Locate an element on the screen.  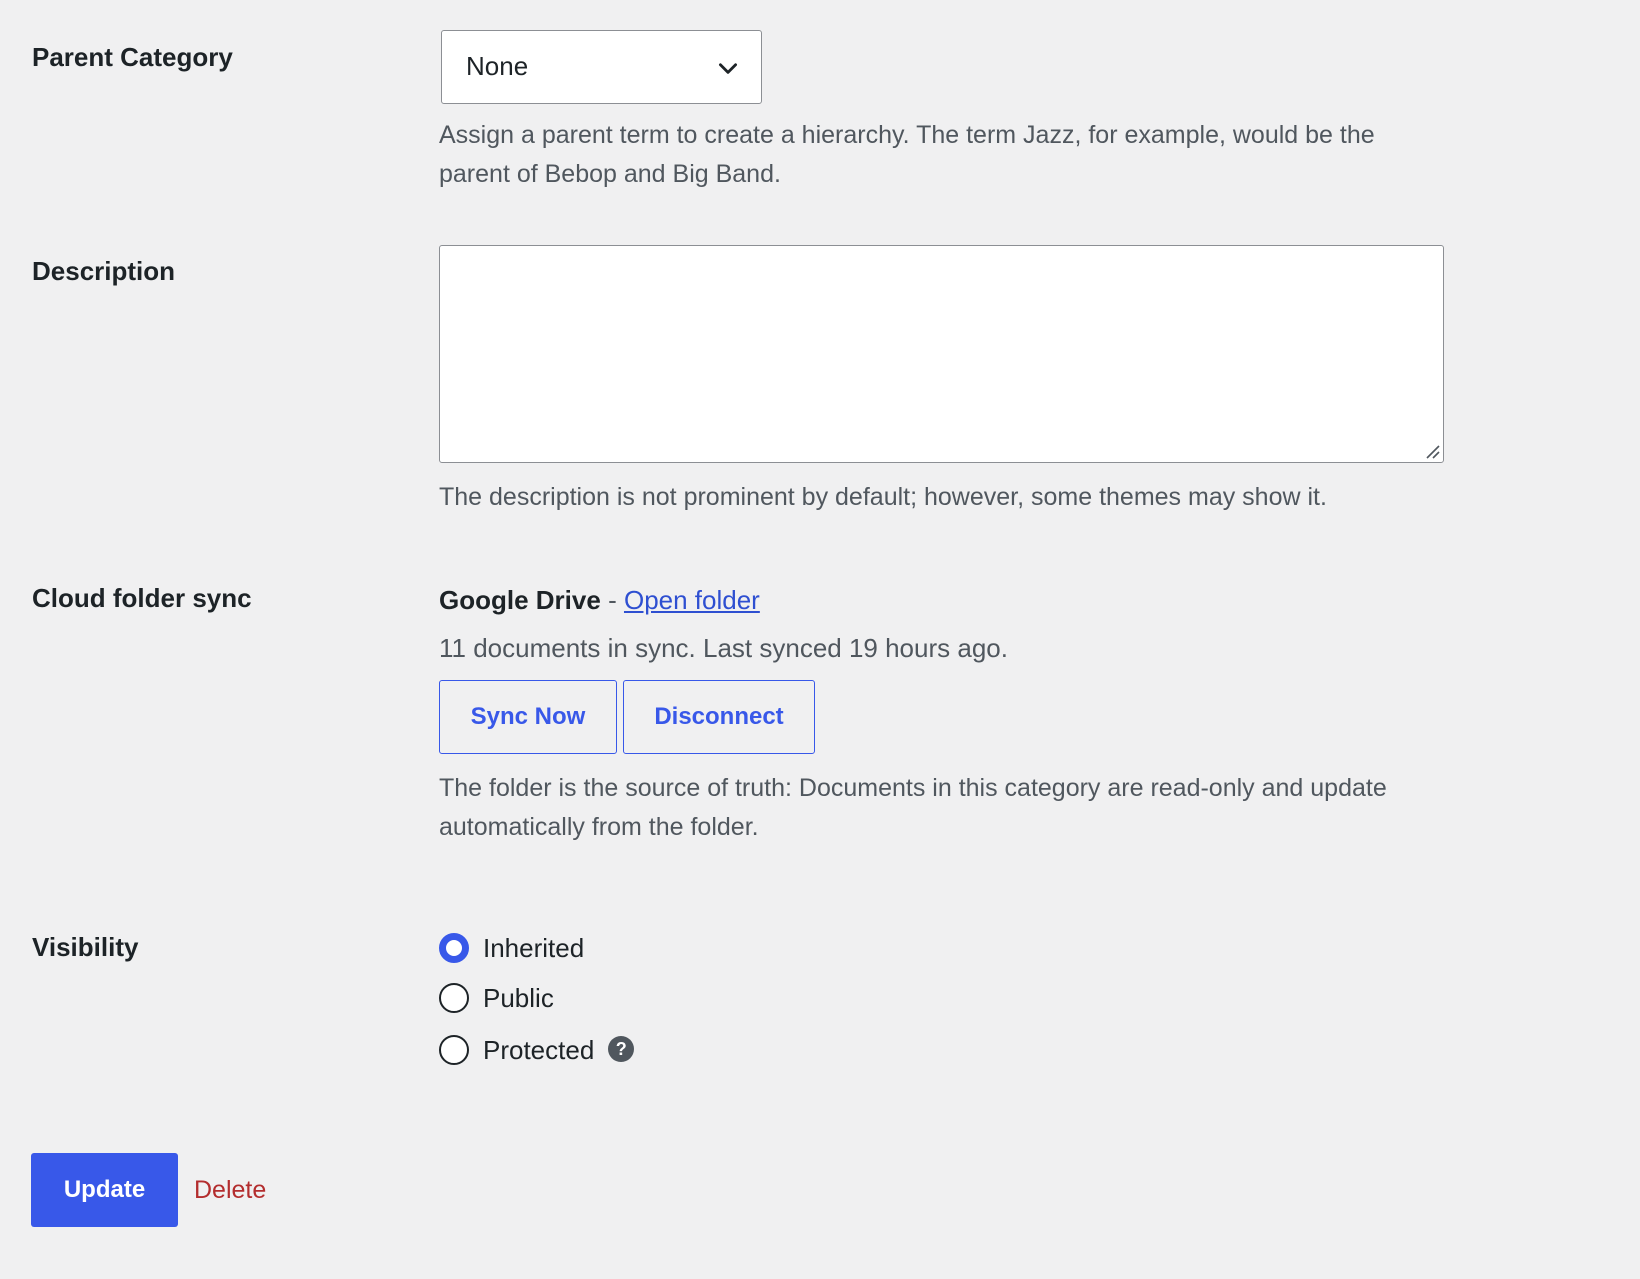
visibility-option-protected: Protected ? is located at coordinates (537, 1050).